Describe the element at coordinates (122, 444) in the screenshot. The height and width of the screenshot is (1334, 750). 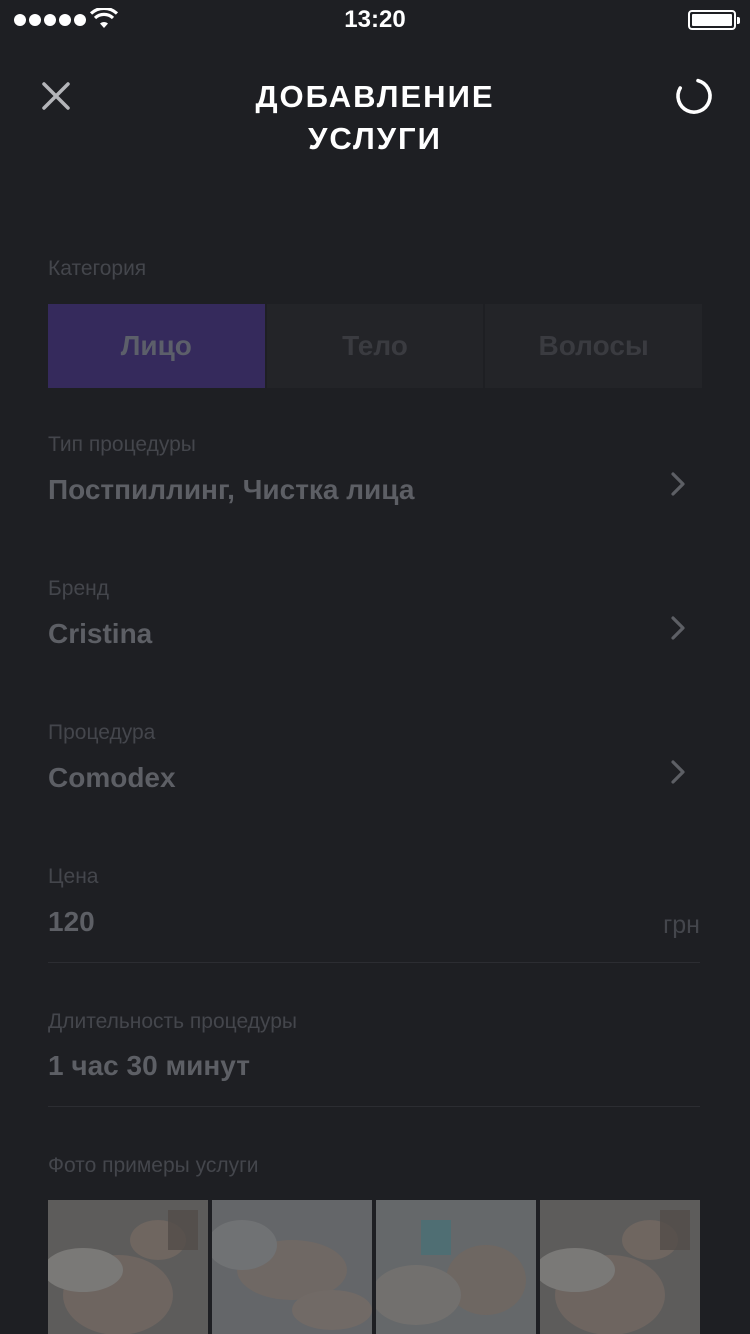
I see `procedure-type-label: Тип процедуры` at that location.